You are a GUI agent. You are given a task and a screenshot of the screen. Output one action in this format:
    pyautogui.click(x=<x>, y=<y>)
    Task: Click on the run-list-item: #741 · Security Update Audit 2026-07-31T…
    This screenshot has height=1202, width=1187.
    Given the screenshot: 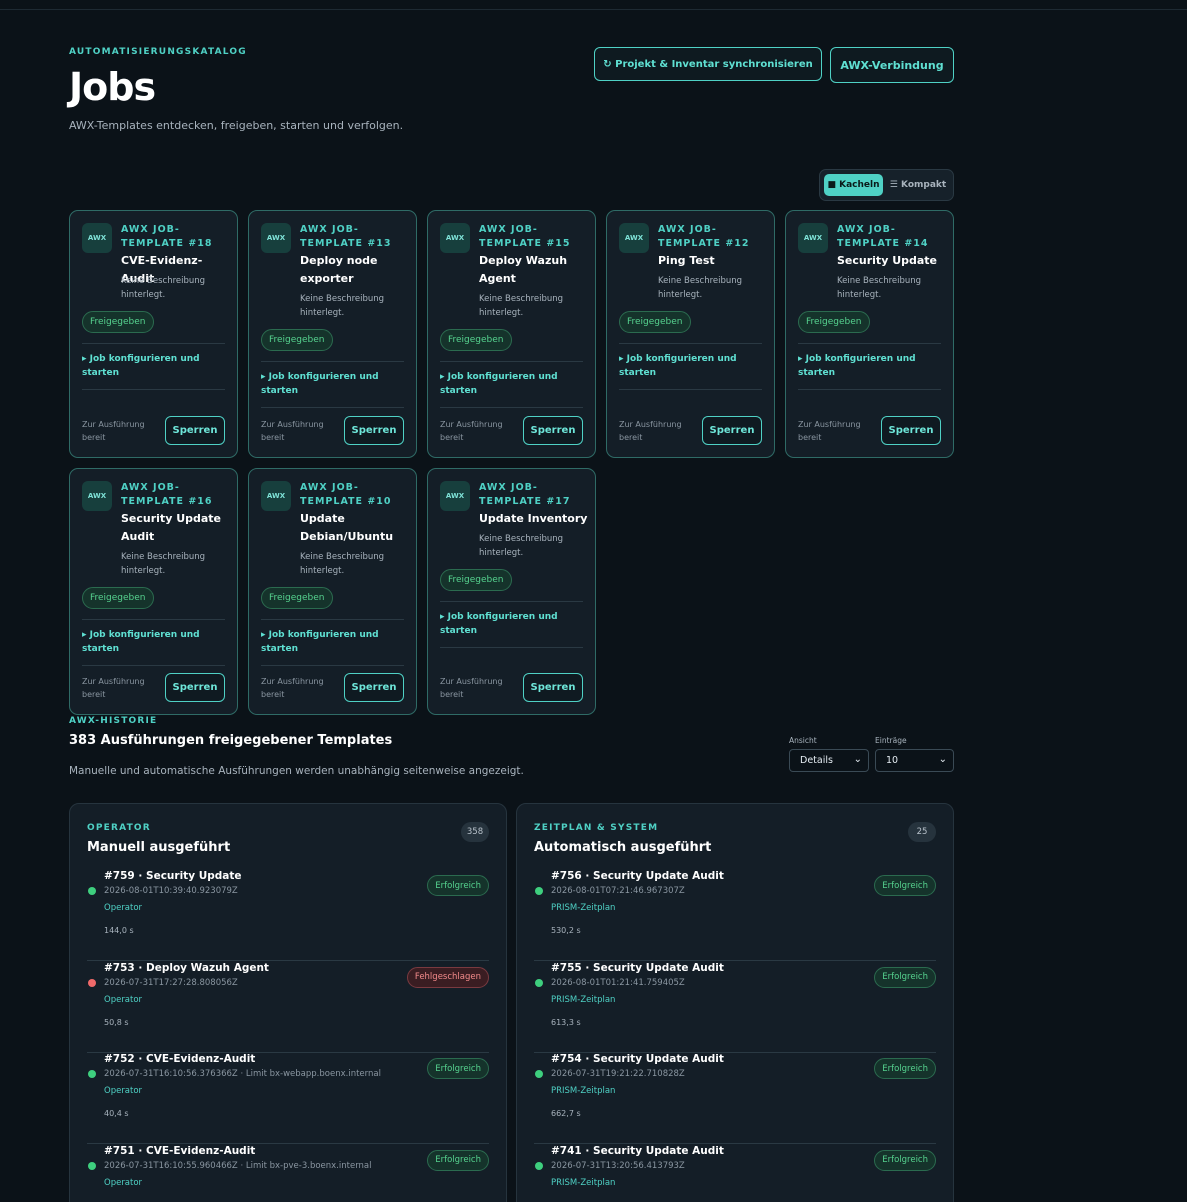 What is the action you would take?
    pyautogui.click(x=735, y=1173)
    